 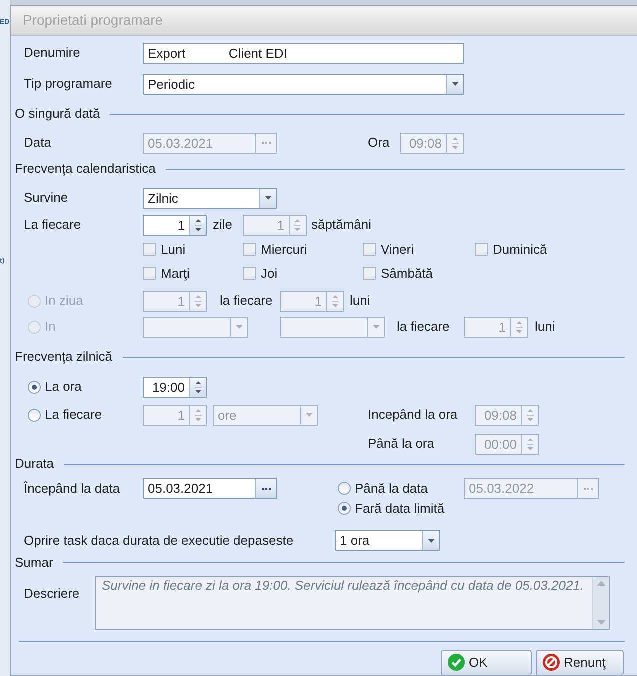 What do you see at coordinates (397, 249) in the screenshot?
I see `checkbox-label: Vineri` at bounding box center [397, 249].